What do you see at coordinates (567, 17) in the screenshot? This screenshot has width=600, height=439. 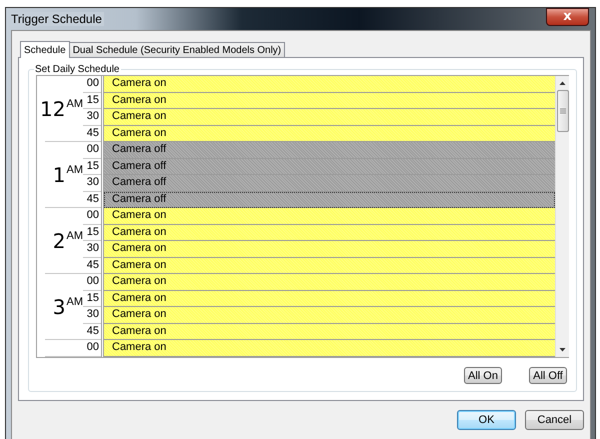 I see `close-button: x` at bounding box center [567, 17].